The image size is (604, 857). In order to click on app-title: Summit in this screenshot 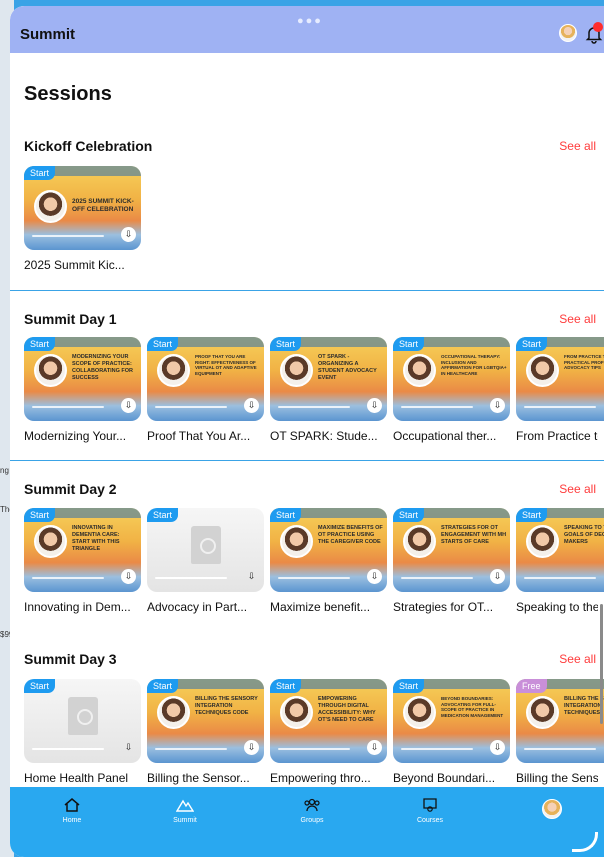, I will do `click(48, 34)`.